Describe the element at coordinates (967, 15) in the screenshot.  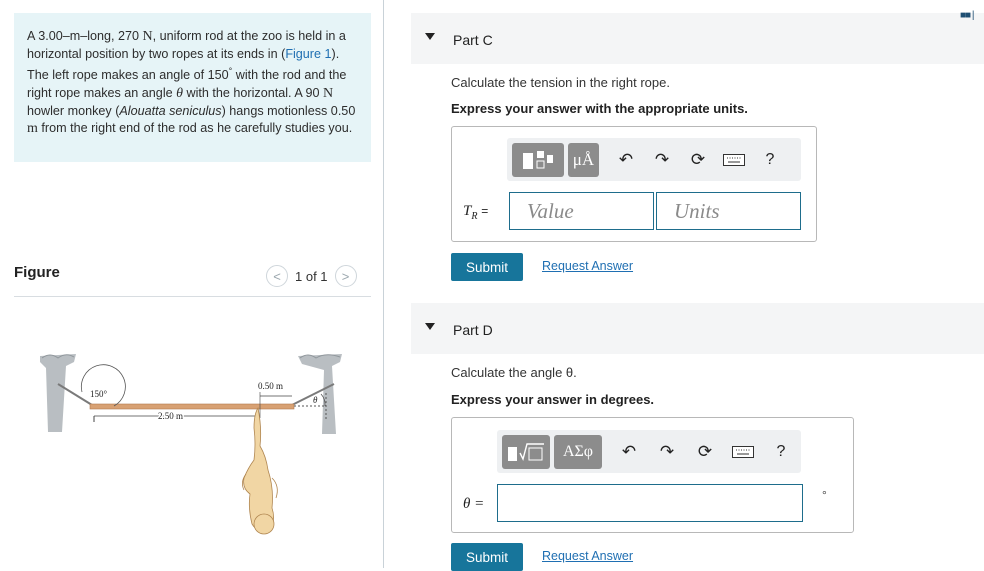
I see `book-icon: ■■ |` at that location.